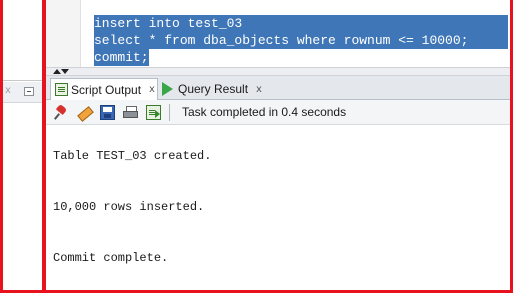  I want to click on tab-label: Script Output, so click(106, 89).